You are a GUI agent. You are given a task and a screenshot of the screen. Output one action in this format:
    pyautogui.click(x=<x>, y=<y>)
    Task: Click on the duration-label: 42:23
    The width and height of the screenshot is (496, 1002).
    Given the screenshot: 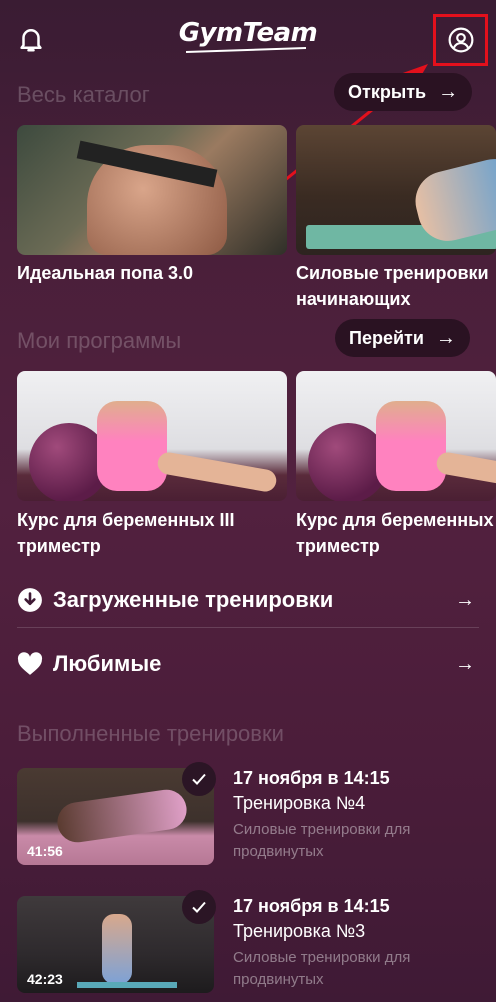 What is the action you would take?
    pyautogui.click(x=45, y=979)
    